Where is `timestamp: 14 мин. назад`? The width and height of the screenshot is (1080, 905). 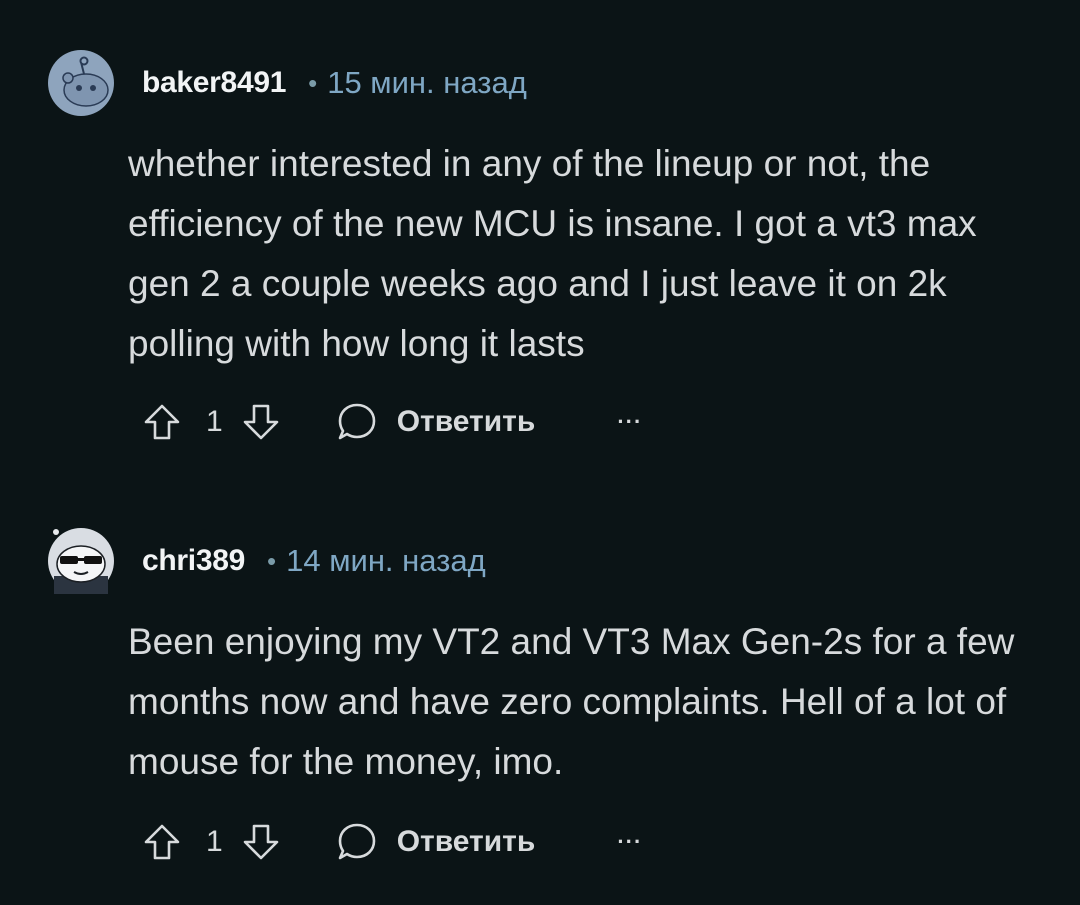
timestamp: 14 мин. назад is located at coordinates (386, 560).